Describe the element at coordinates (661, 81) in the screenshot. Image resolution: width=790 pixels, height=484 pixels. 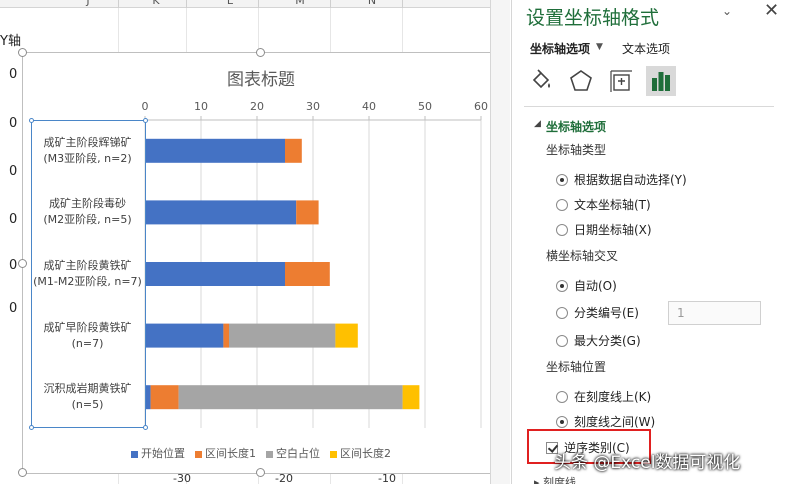
I see `bar-chart-icon` at that location.